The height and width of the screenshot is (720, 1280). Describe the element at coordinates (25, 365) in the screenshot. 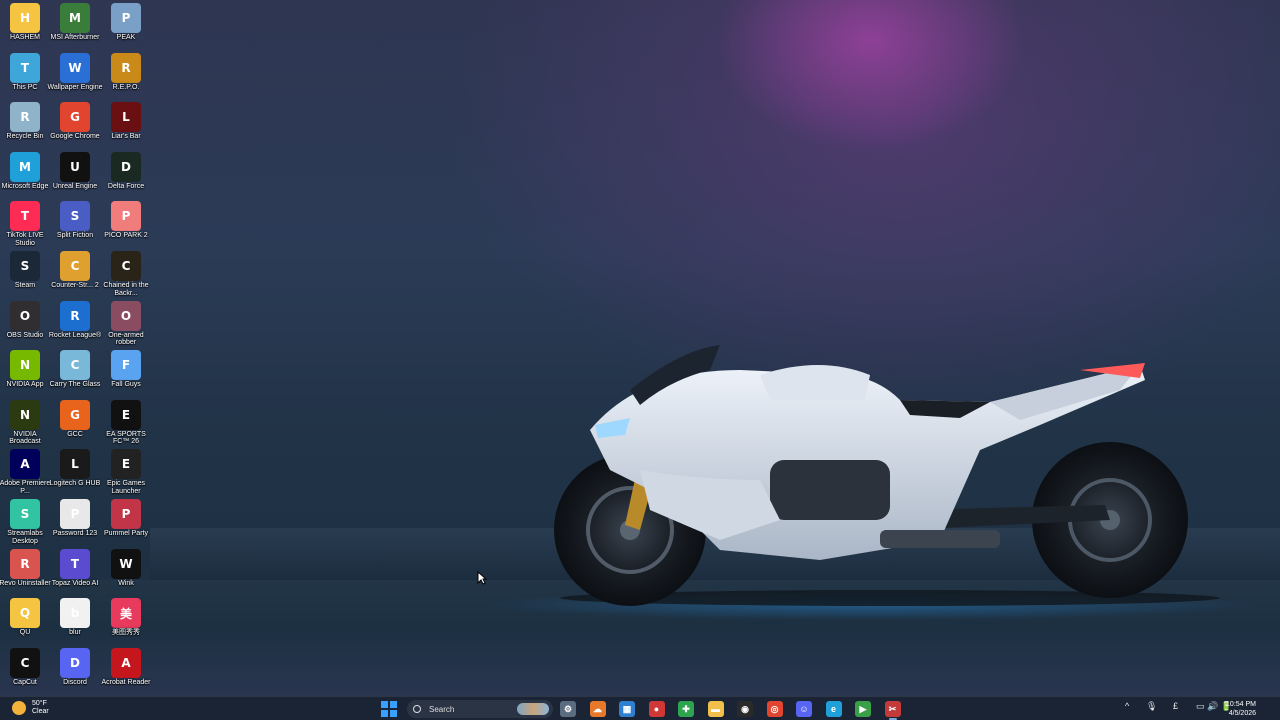

I see `nvidia-icon: N` at that location.